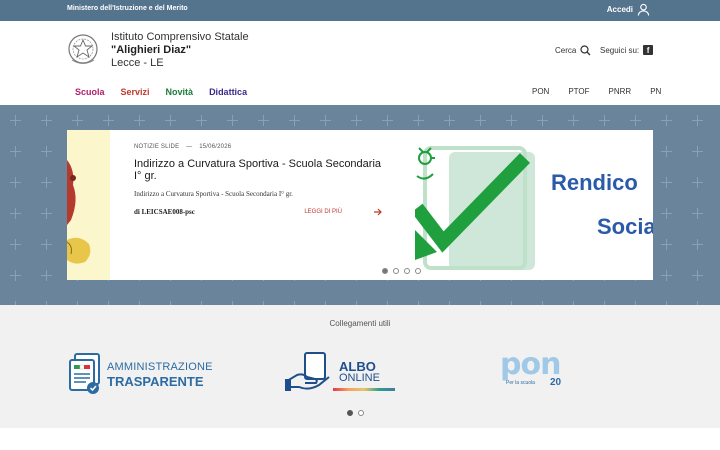  Describe the element at coordinates (475, 208) in the screenshot. I see `checkmark-illustration` at that location.